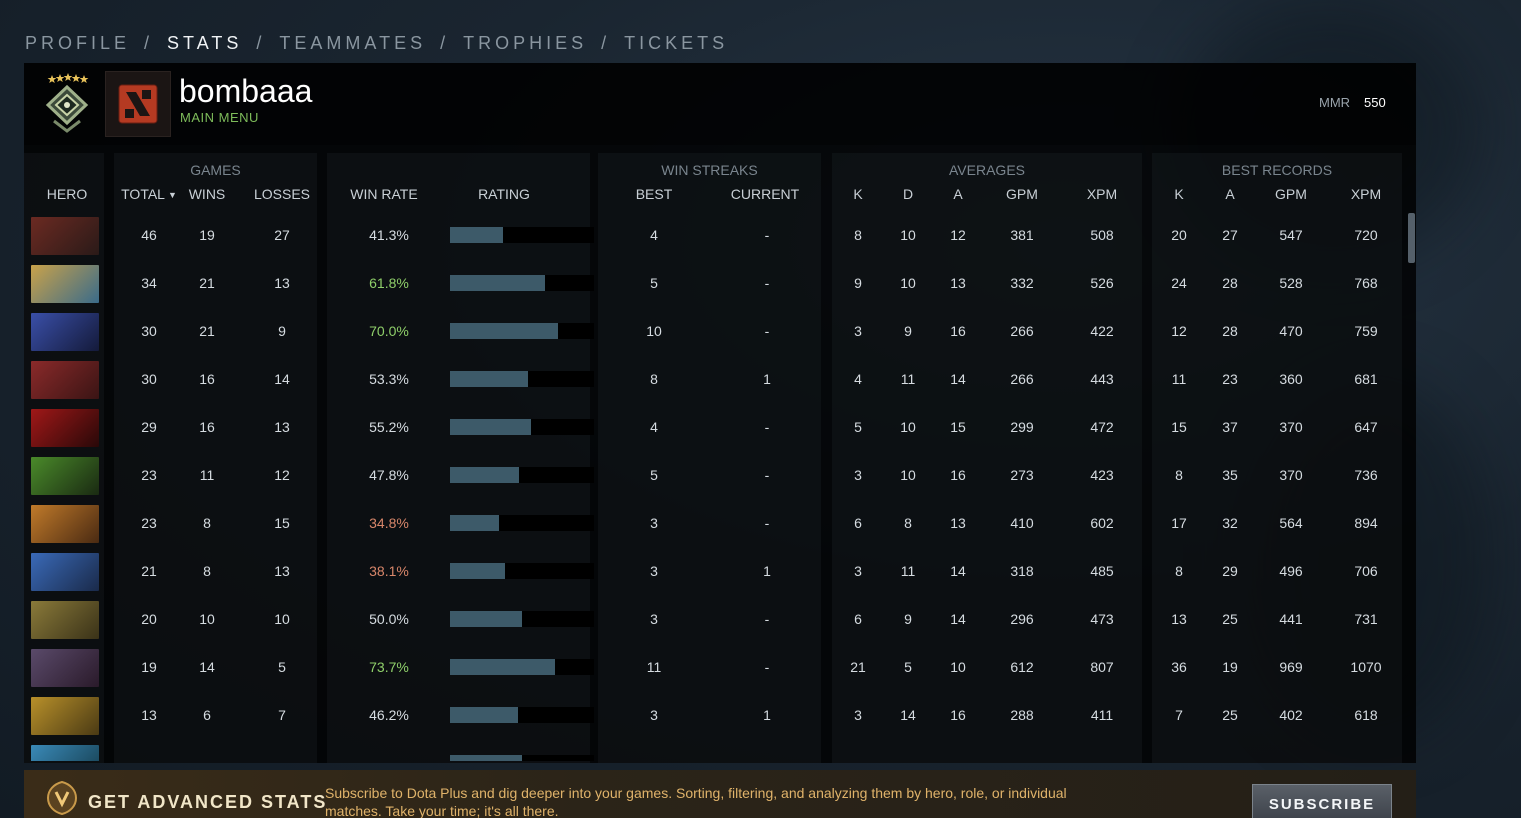 This screenshot has width=1521, height=818. I want to click on tab-teammates: TEAMMATES, so click(352, 43).